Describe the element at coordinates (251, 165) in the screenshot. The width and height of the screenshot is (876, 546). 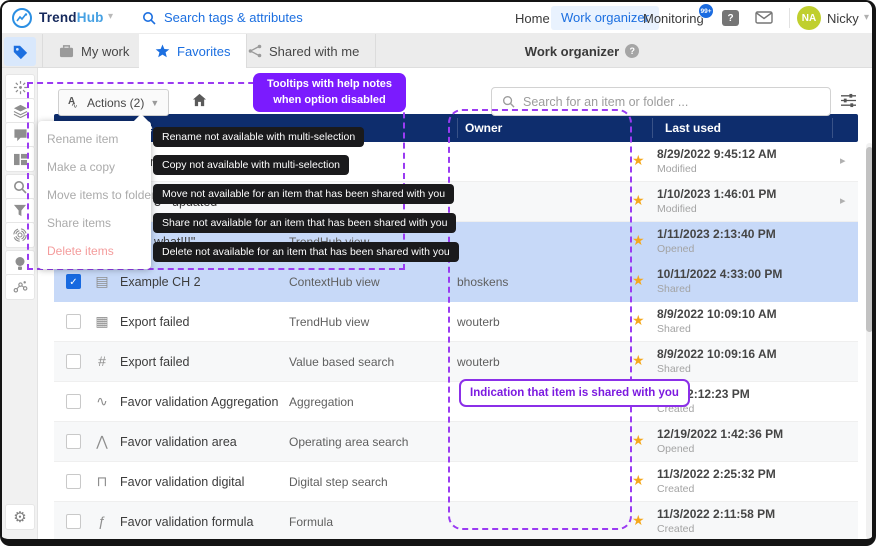
I see `tooltip-copy: Copy not available with multi-selection` at that location.